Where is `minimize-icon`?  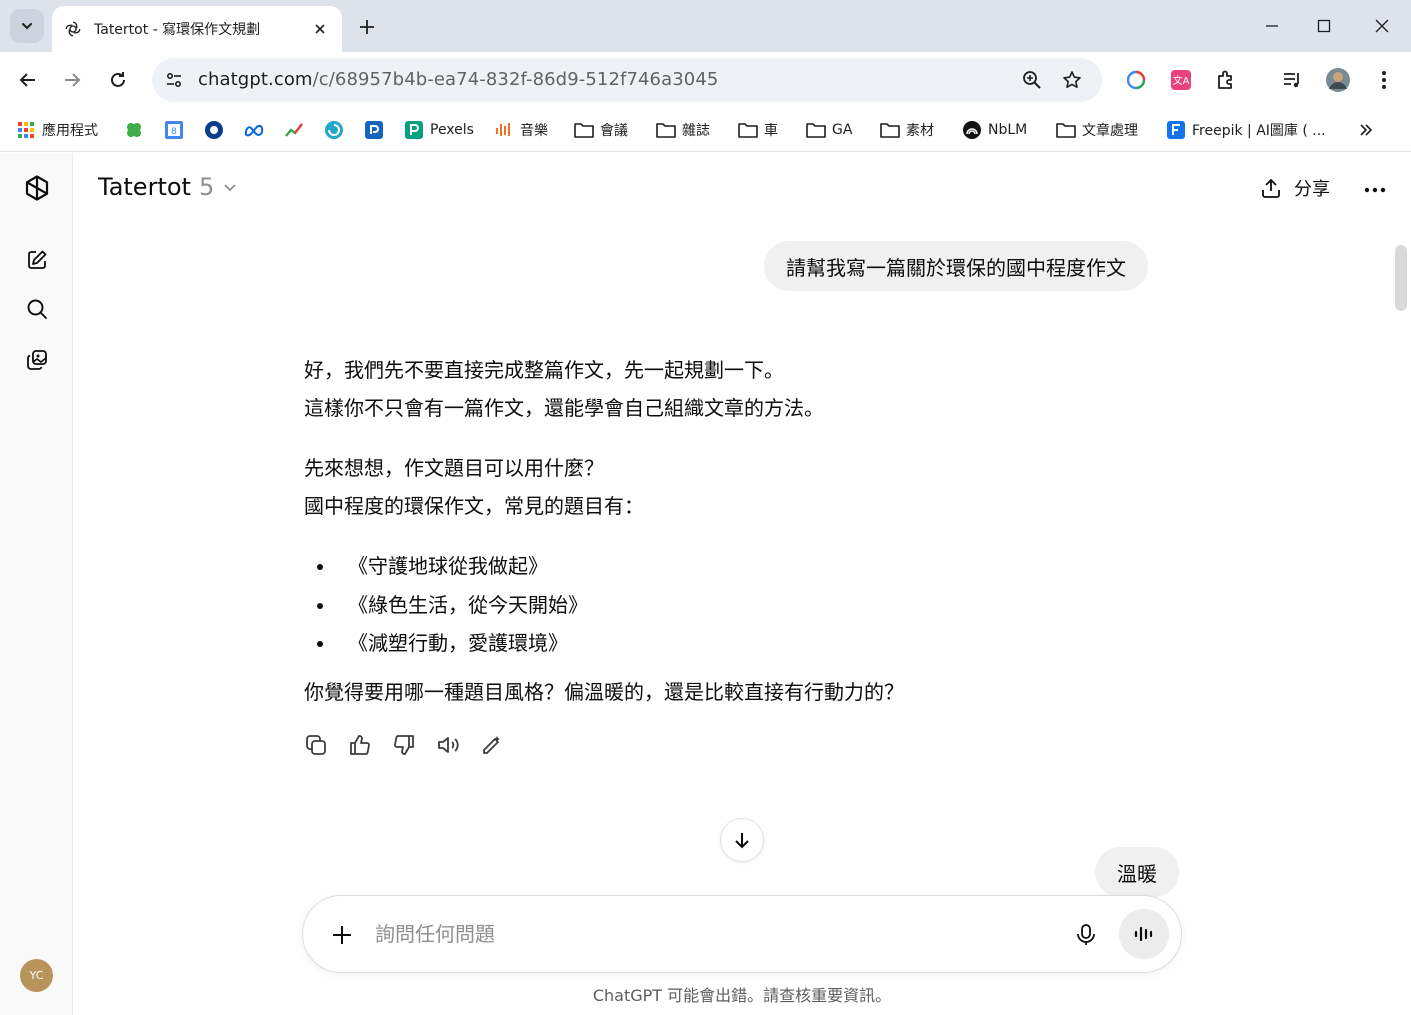
minimize-icon is located at coordinates (1272, 26).